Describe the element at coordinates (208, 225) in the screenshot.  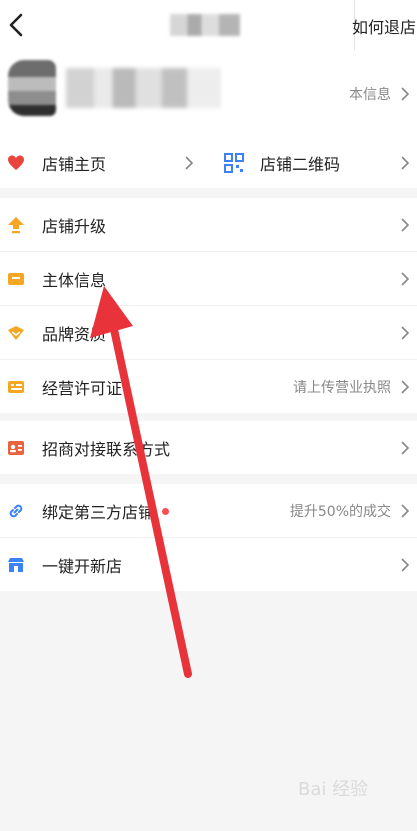
I see `list-item-shop-upgrade: 店铺升级` at that location.